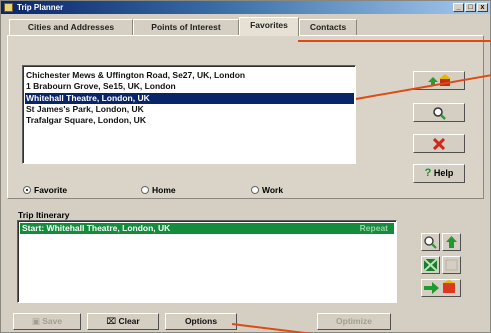  I want to click on save-icon: ▣, so click(35, 321).